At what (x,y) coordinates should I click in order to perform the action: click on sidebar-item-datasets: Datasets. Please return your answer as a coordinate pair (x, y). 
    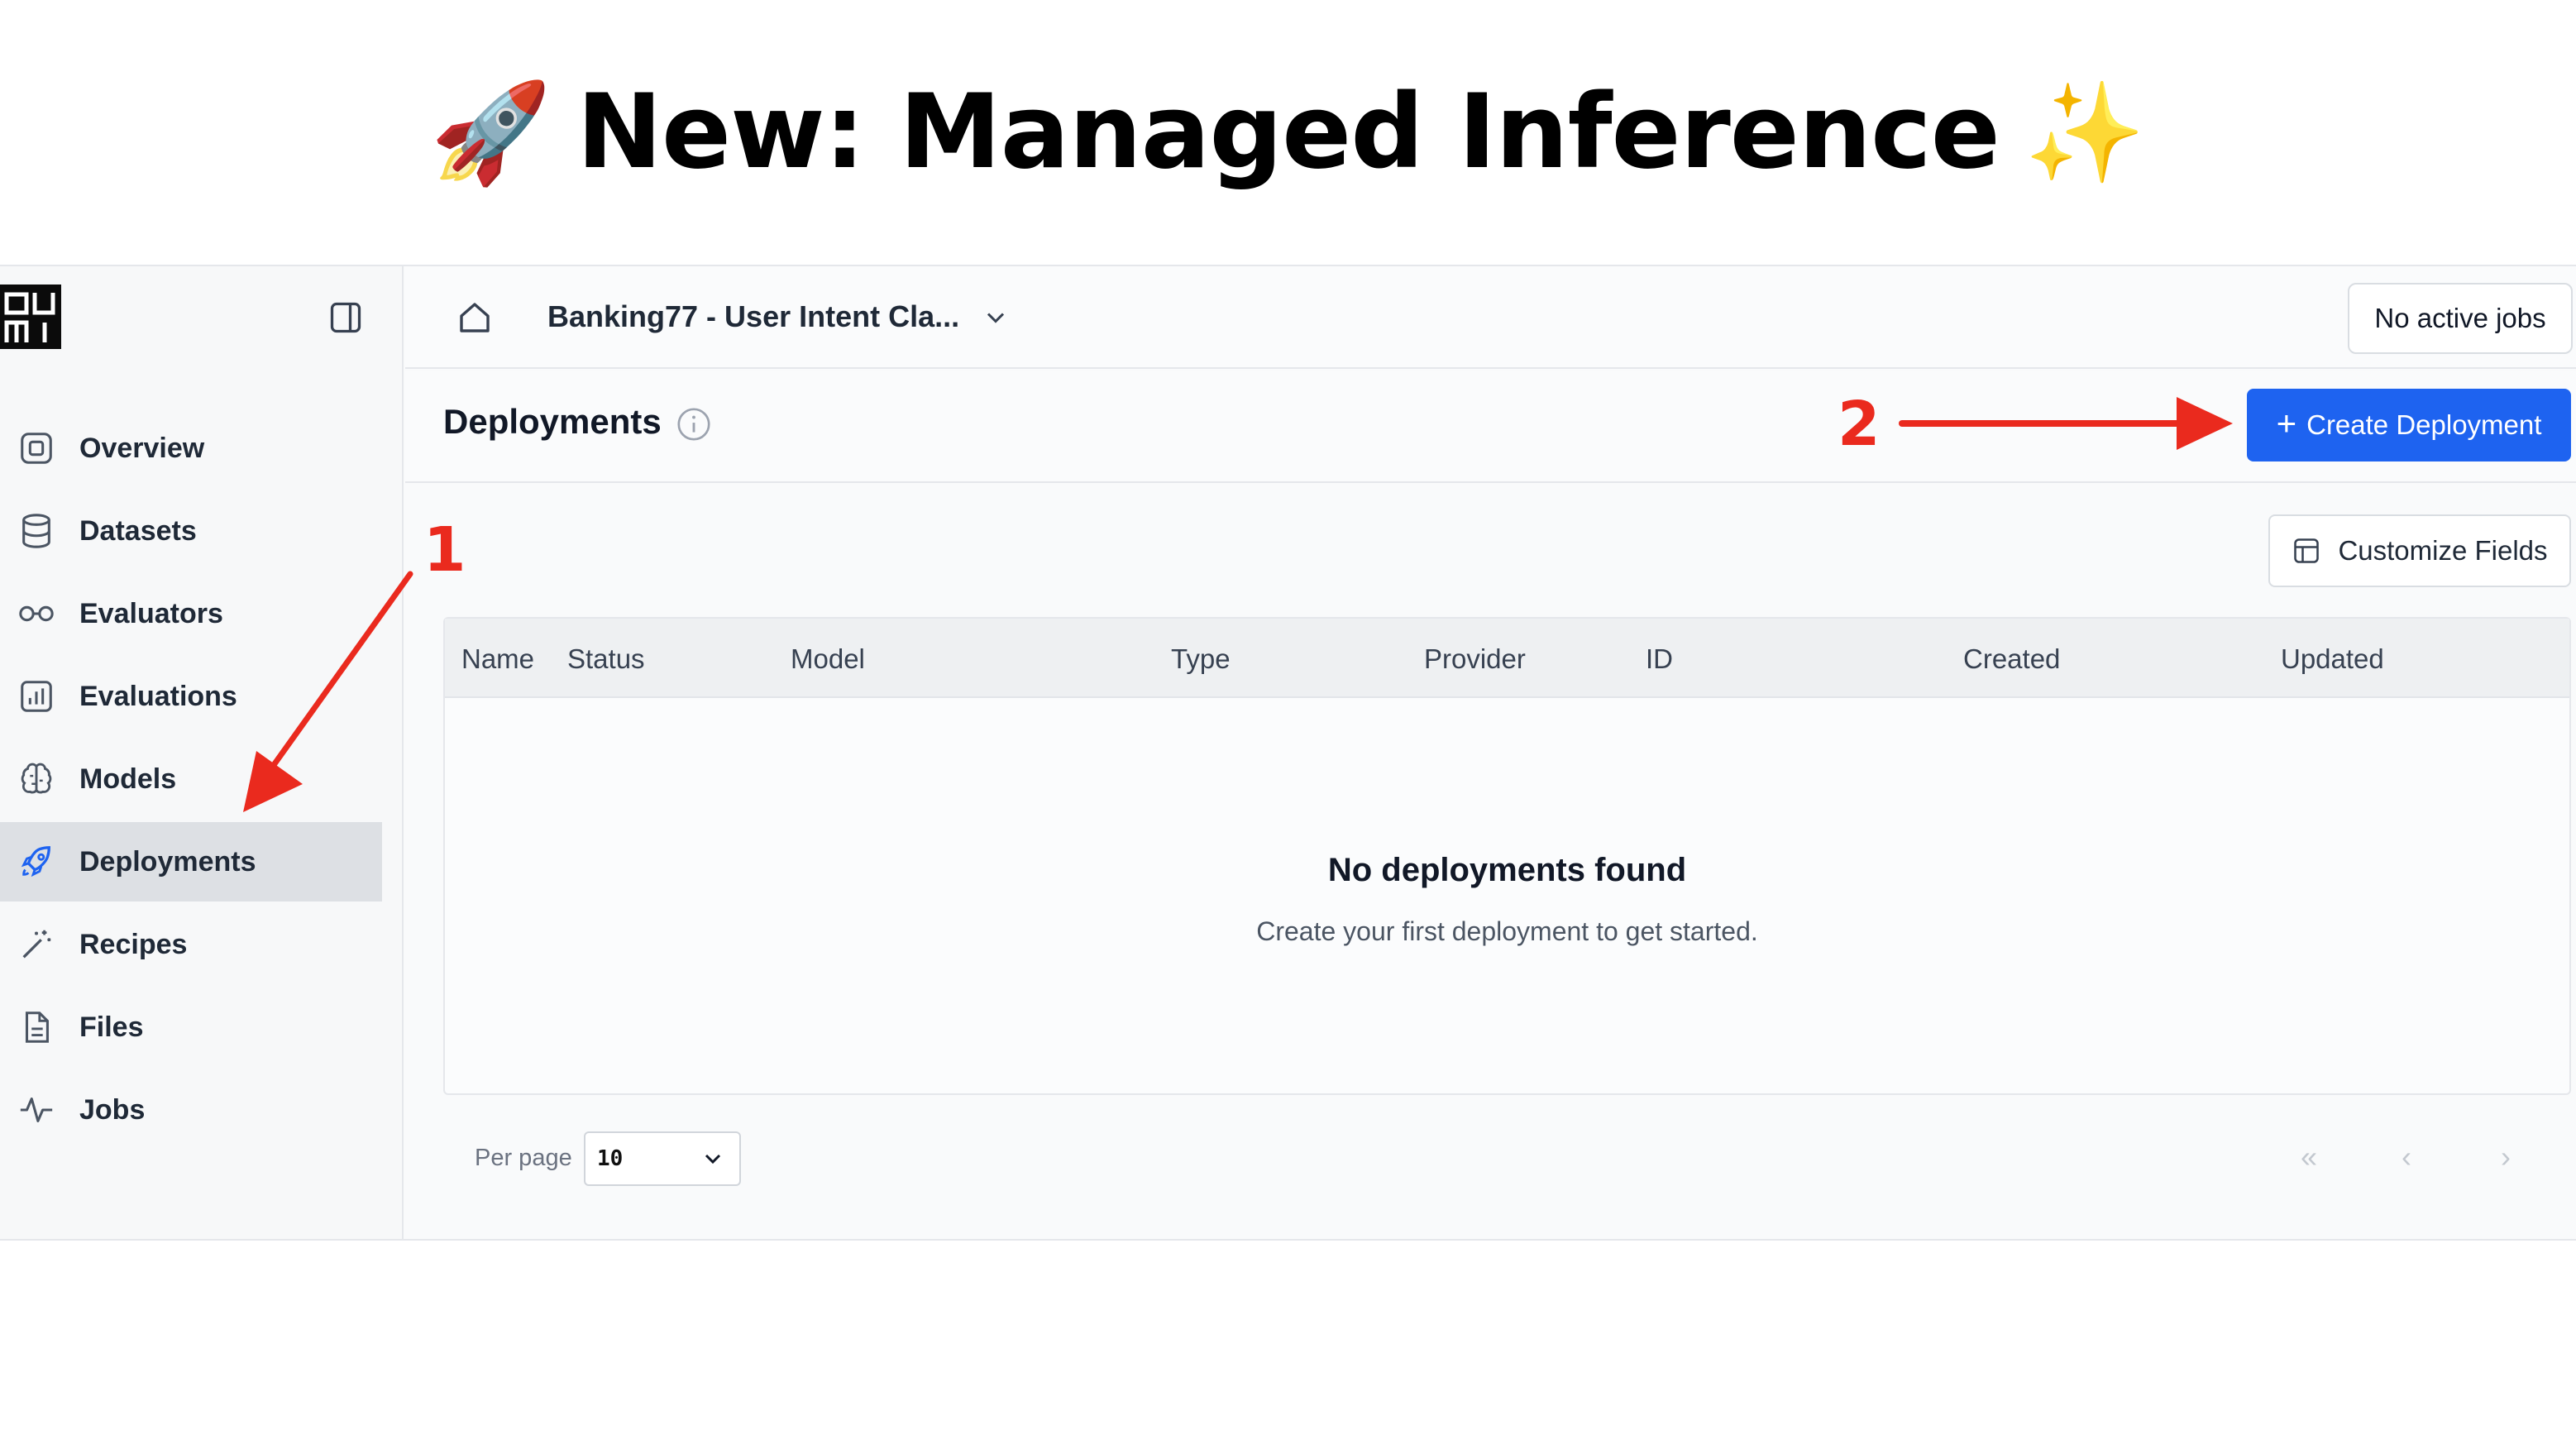
    Looking at the image, I should click on (191, 531).